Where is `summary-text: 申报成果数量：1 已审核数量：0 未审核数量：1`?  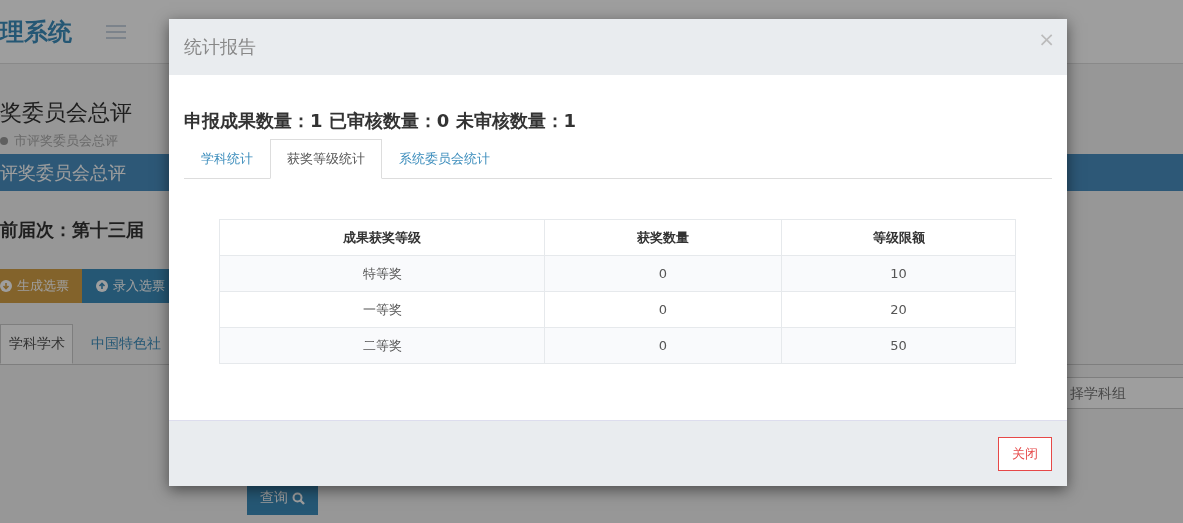
summary-text: 申报成果数量：1 已审核数量：0 未审核数量：1 is located at coordinates (381, 121).